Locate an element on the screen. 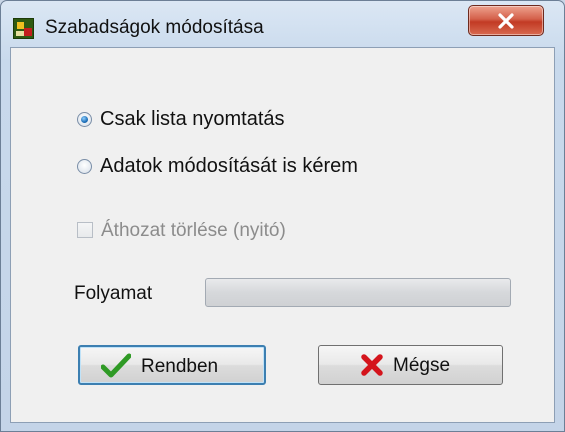  carryover-delete-label: Áthozat törlése (nyitó) is located at coordinates (193, 230).